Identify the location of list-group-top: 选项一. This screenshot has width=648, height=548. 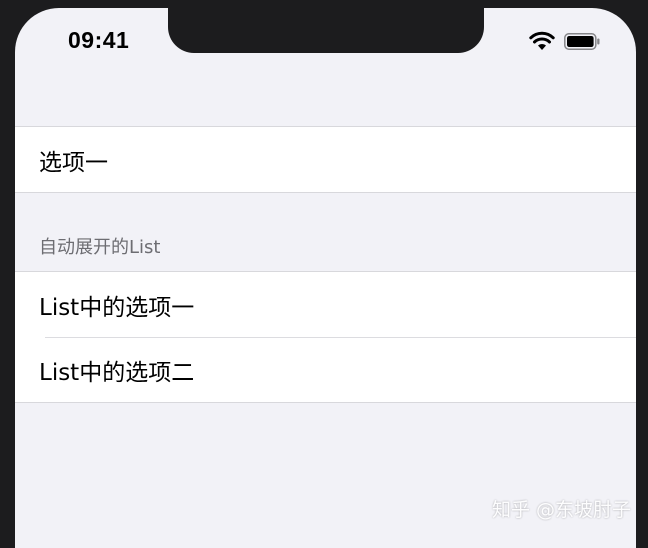
(325, 159).